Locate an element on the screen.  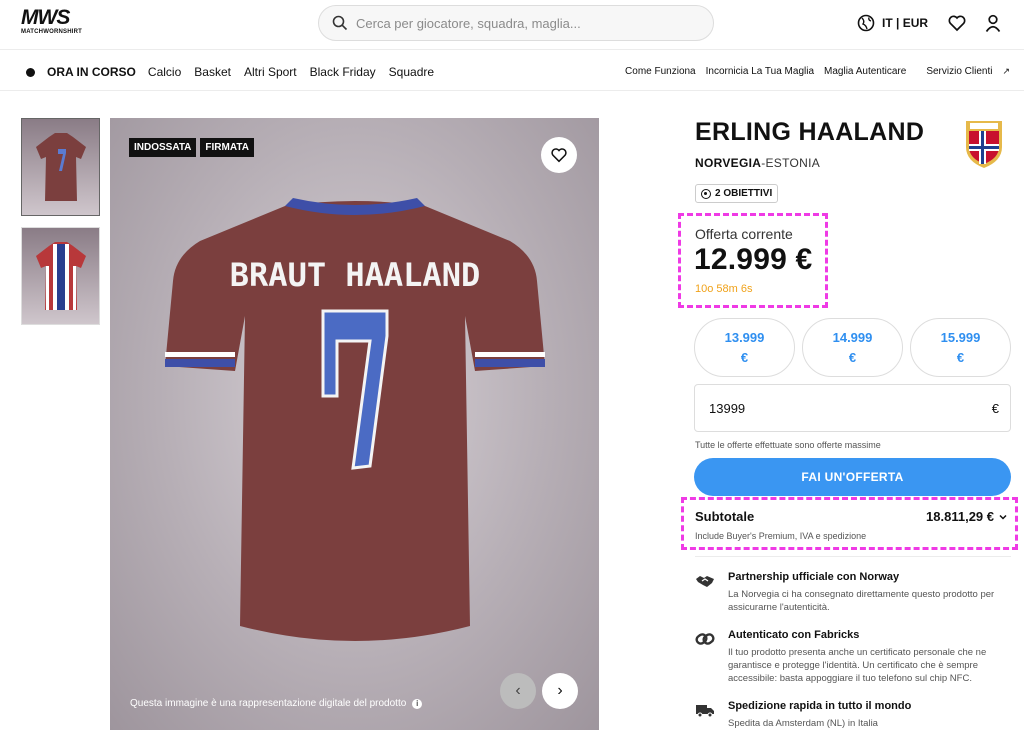
next-image-button: › is located at coordinates (560, 691).